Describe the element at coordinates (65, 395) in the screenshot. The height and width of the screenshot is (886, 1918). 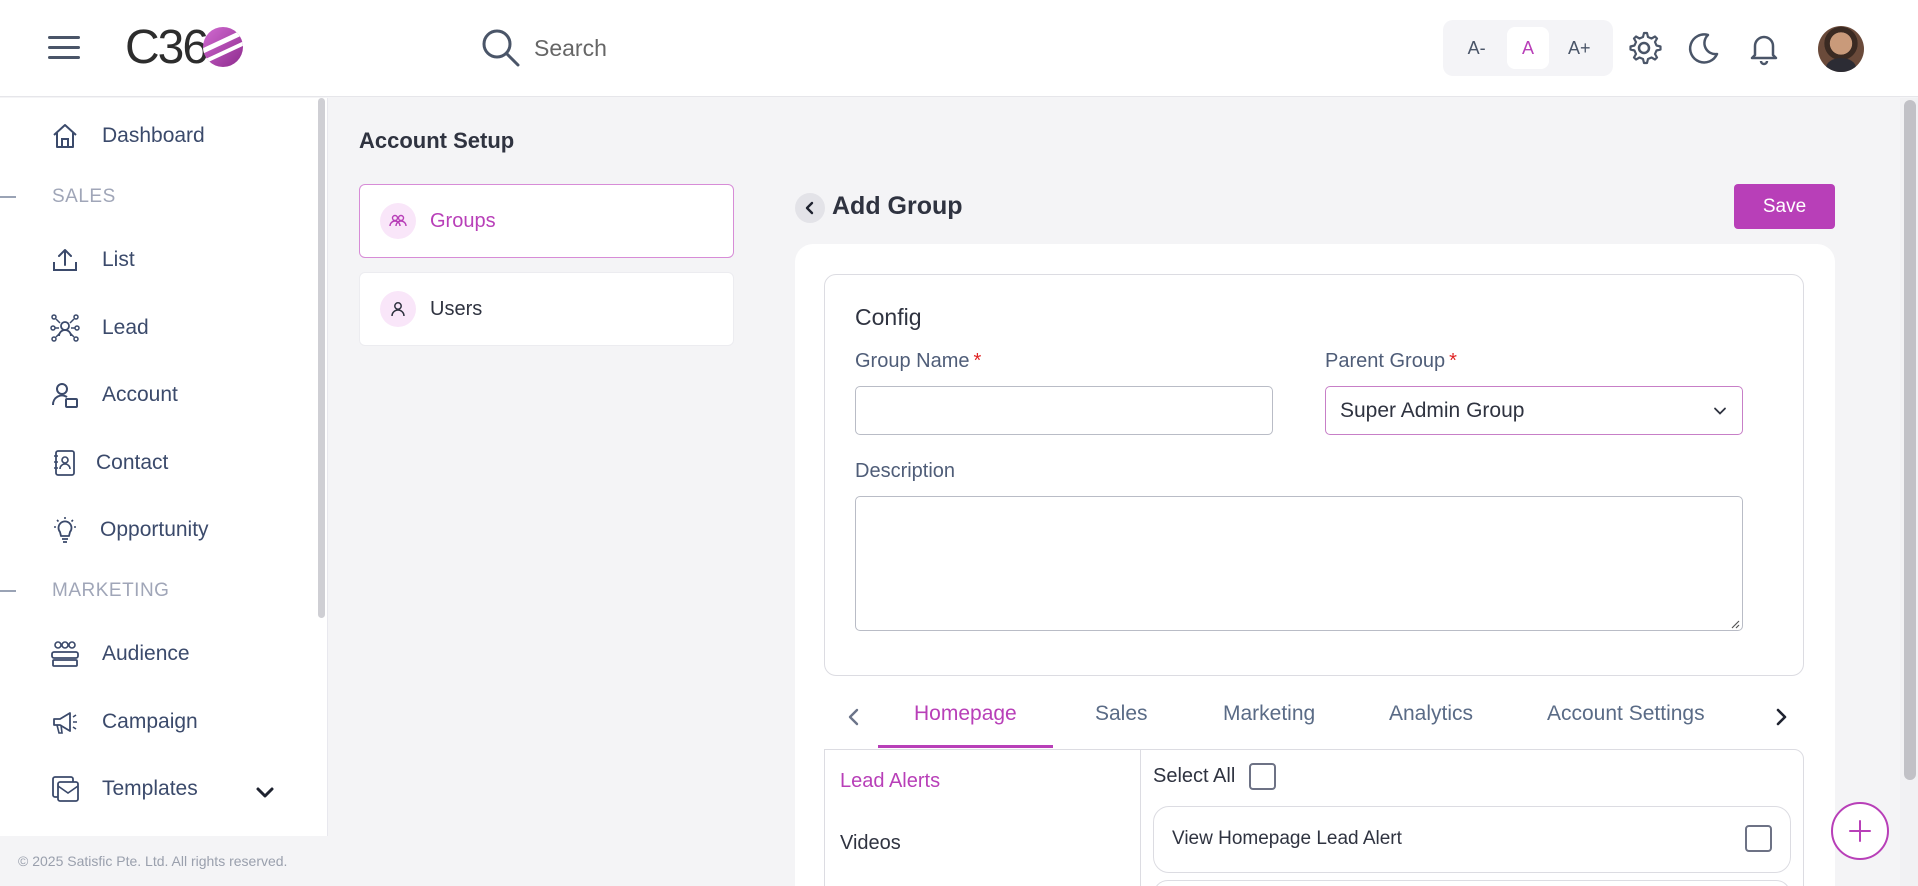
I see `account-icon` at that location.